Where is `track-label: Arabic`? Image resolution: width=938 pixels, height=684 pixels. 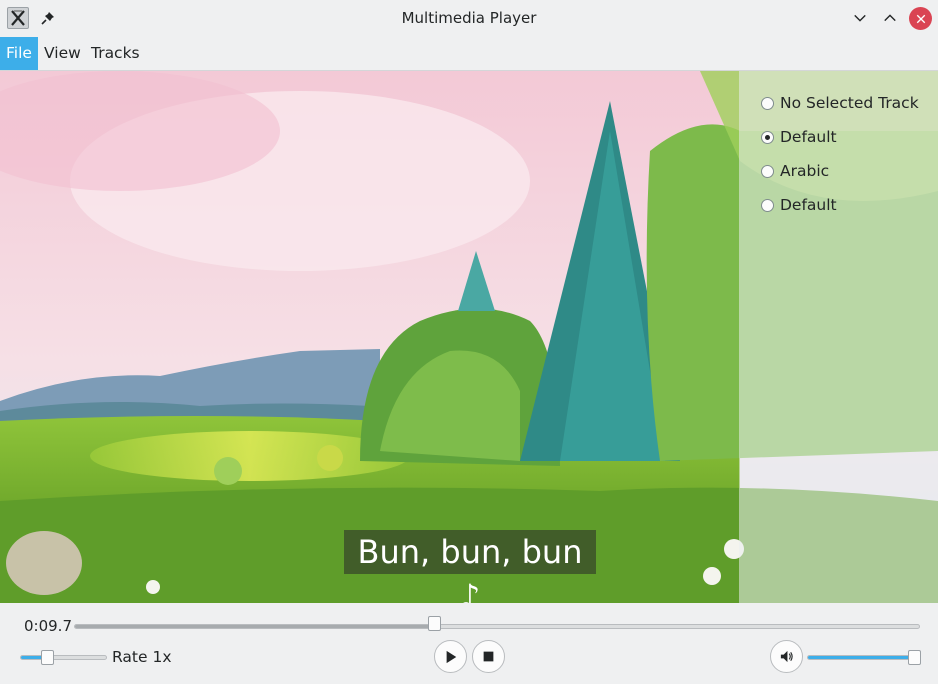
track-label: Arabic is located at coordinates (805, 171).